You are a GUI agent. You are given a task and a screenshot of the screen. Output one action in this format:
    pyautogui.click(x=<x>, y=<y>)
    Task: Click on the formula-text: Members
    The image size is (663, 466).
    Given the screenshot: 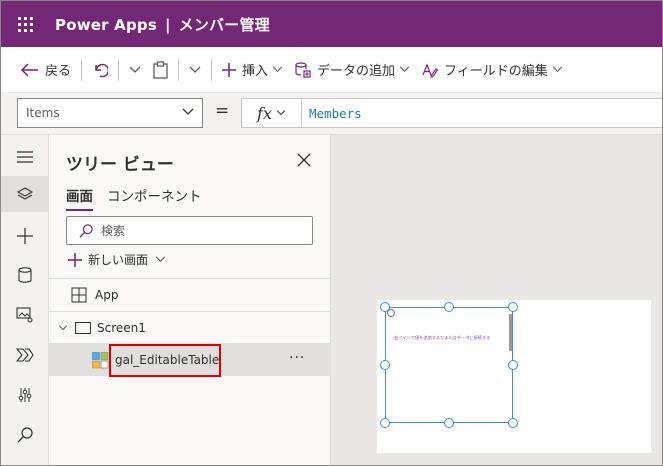 What is the action you would take?
    pyautogui.click(x=332, y=113)
    